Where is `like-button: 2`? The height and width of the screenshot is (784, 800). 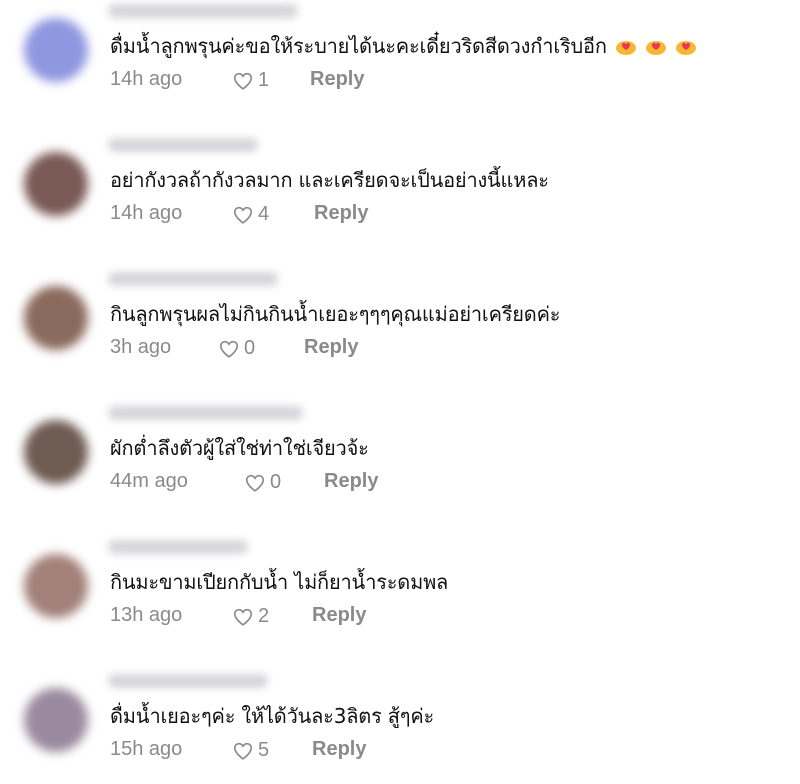 like-button: 2 is located at coordinates (250, 616).